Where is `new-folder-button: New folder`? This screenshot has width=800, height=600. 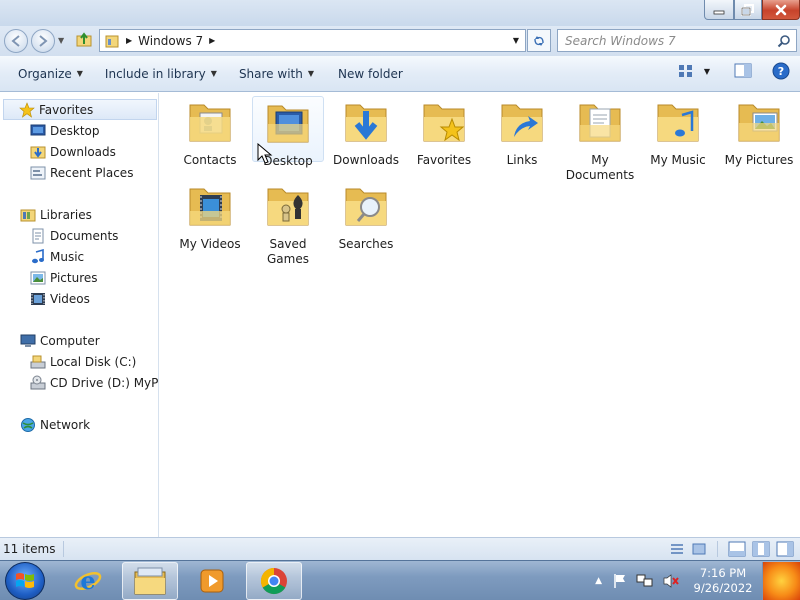 new-folder-button: New folder is located at coordinates (370, 74).